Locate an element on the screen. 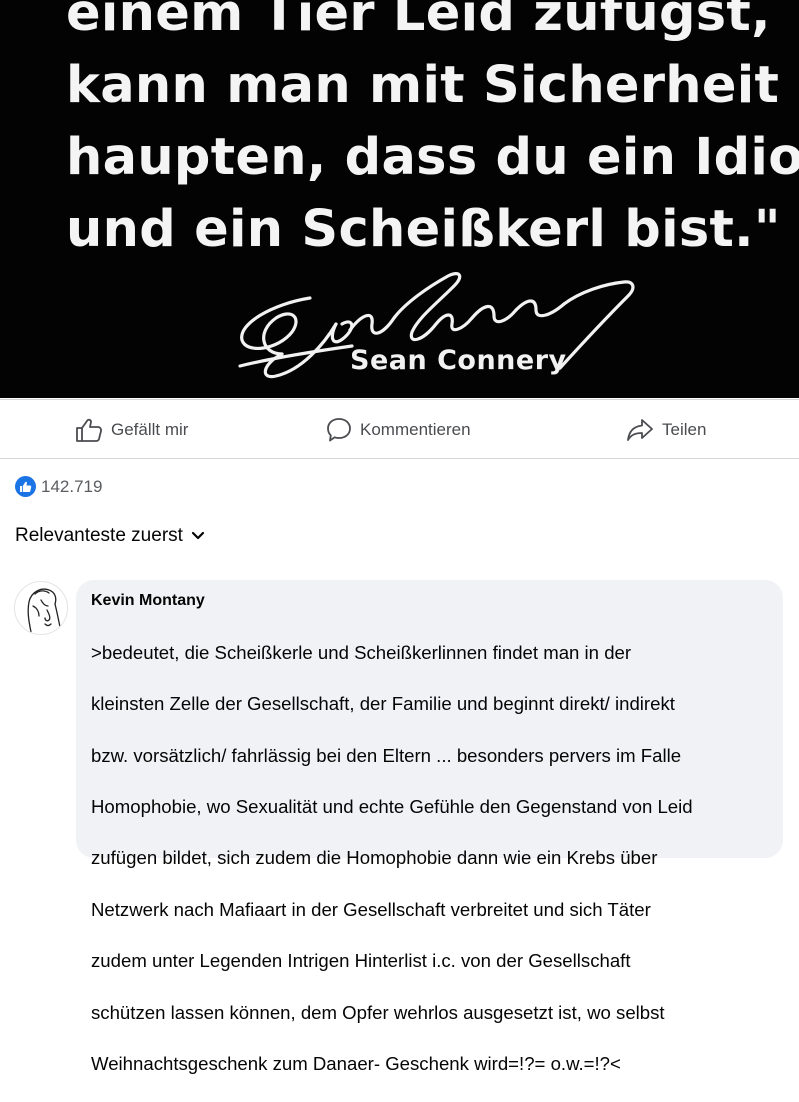 This screenshot has height=1102, width=799. share-button: Teilen is located at coordinates (666, 430).